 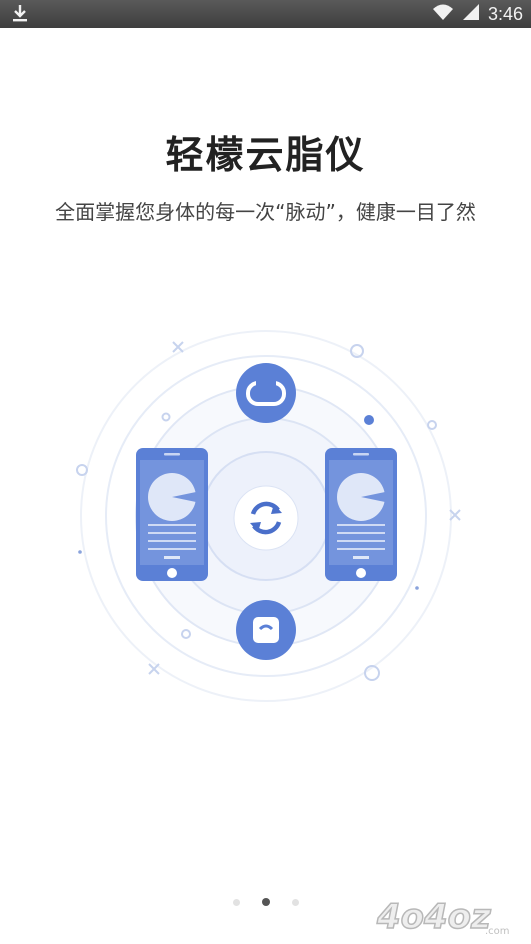 What do you see at coordinates (266, 393) in the screenshot?
I see `band-icon` at bounding box center [266, 393].